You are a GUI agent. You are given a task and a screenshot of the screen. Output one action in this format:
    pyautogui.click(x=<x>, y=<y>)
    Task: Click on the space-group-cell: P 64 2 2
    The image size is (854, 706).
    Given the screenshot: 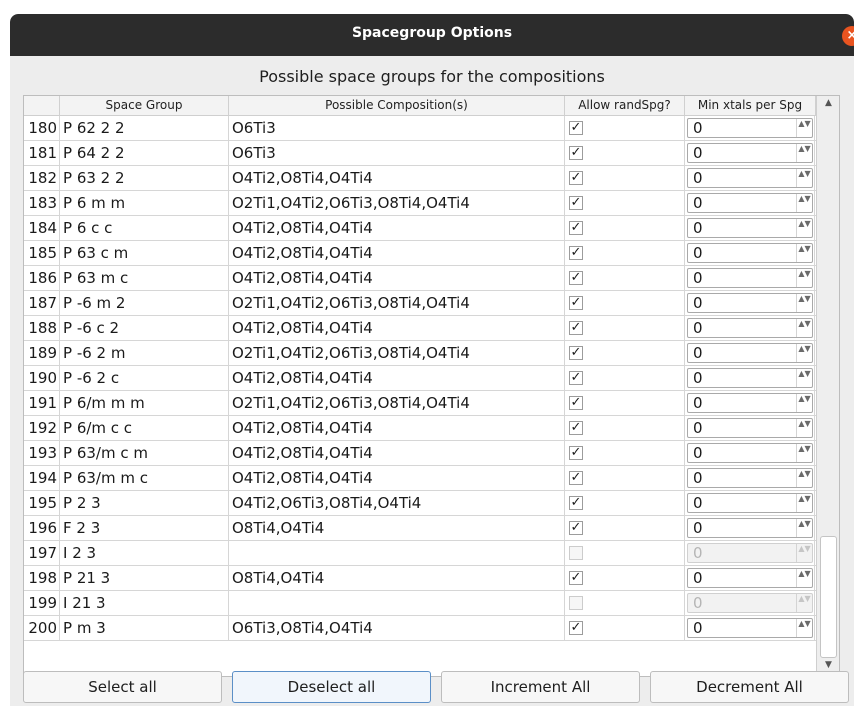 What is the action you would take?
    pyautogui.click(x=144, y=153)
    